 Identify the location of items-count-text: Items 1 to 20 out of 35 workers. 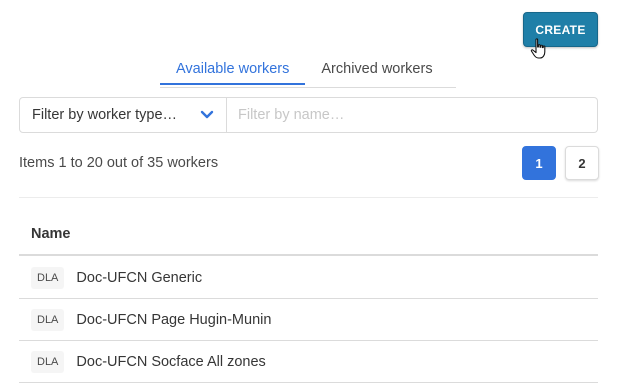
(119, 163).